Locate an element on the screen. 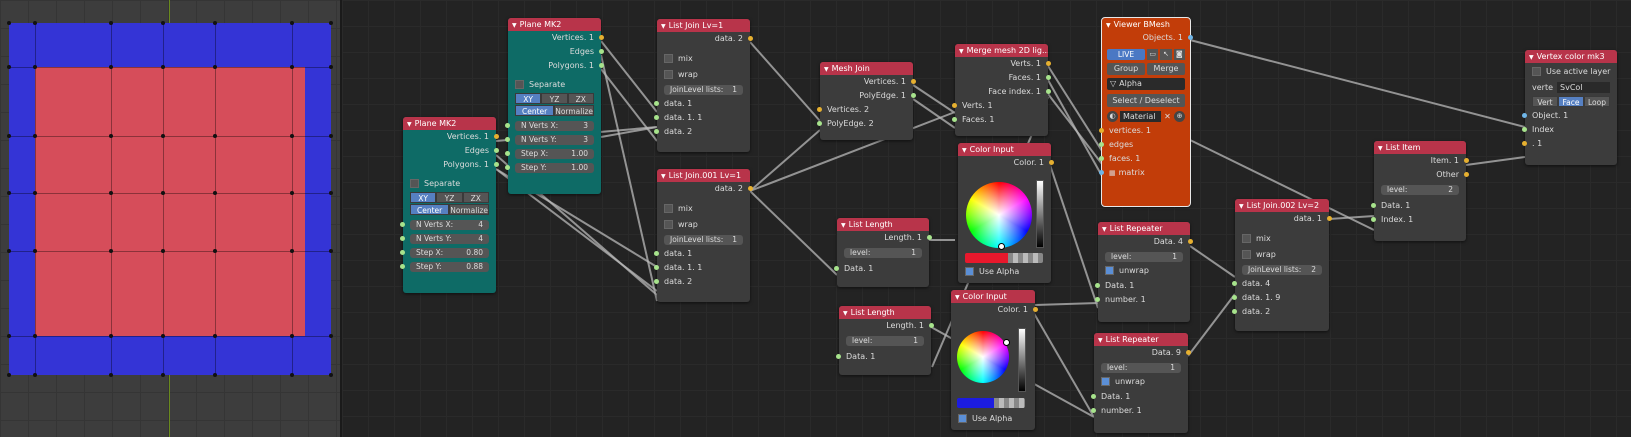  input-data-1-1: data. 1. 1 is located at coordinates (702, 268).